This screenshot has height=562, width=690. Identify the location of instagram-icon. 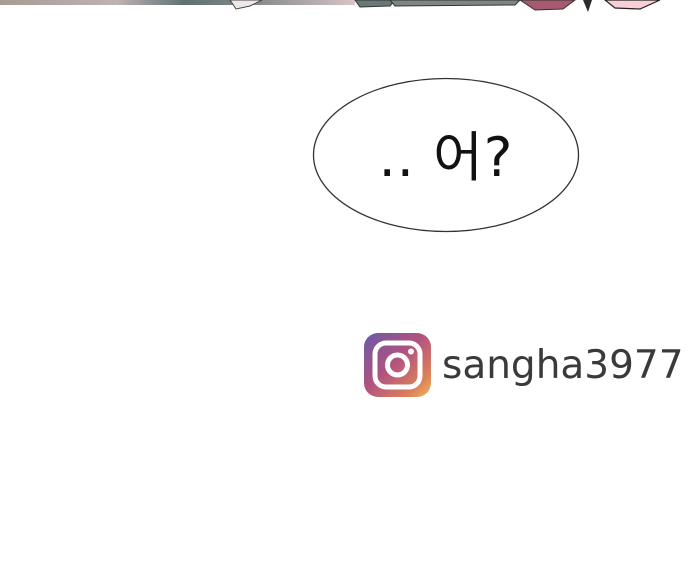
(397, 365).